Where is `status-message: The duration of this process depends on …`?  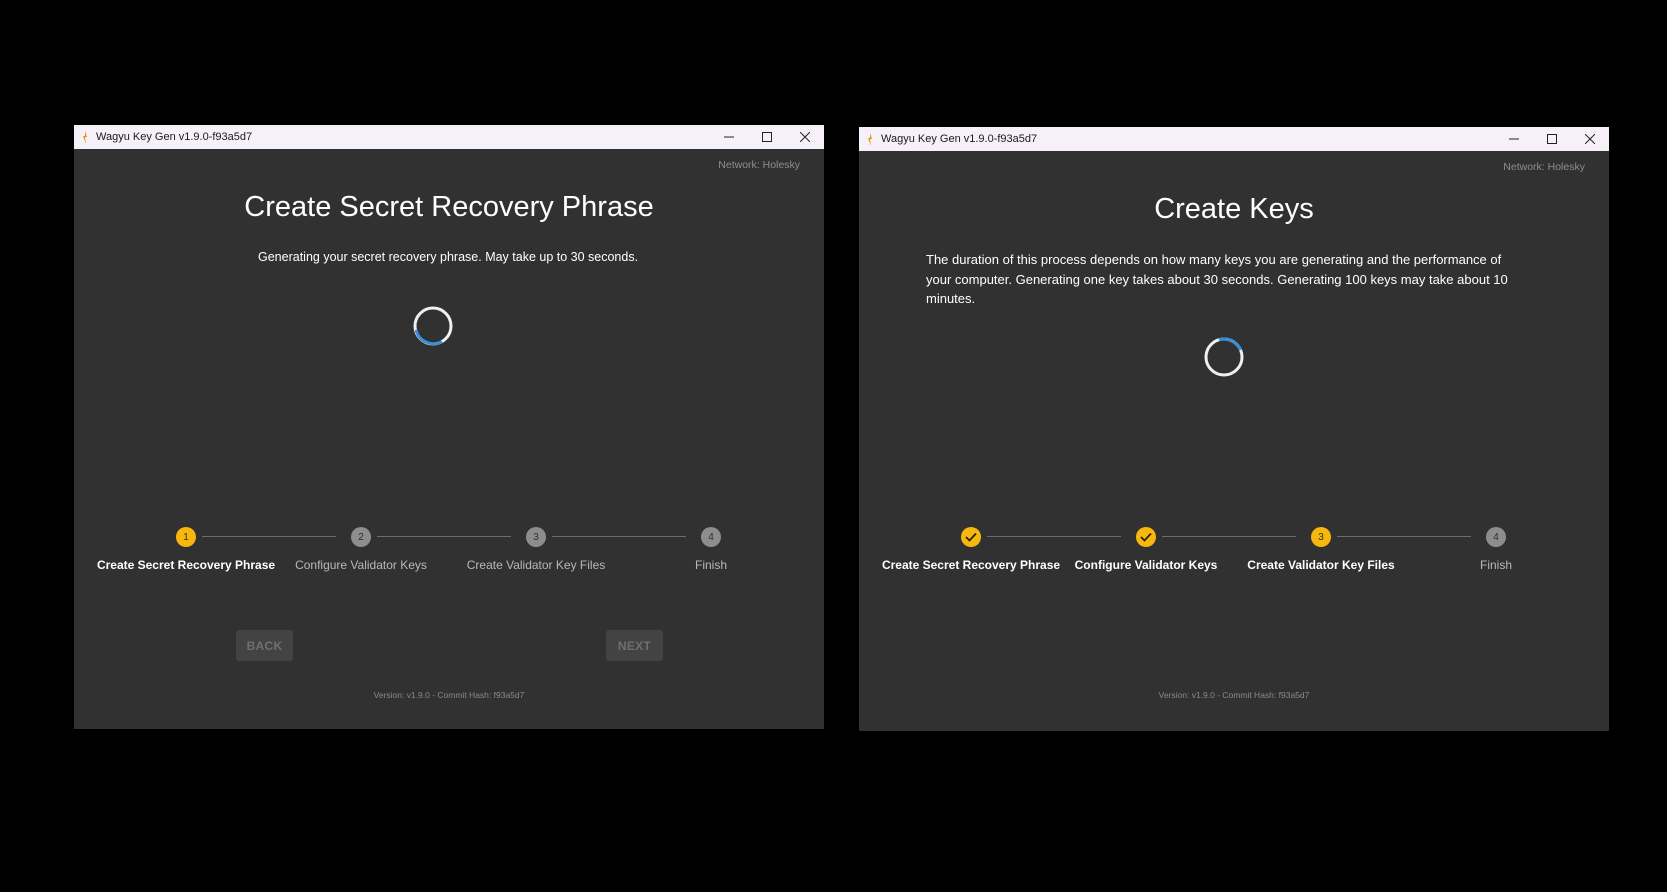
status-message: The duration of this process depends on … is located at coordinates (1217, 279).